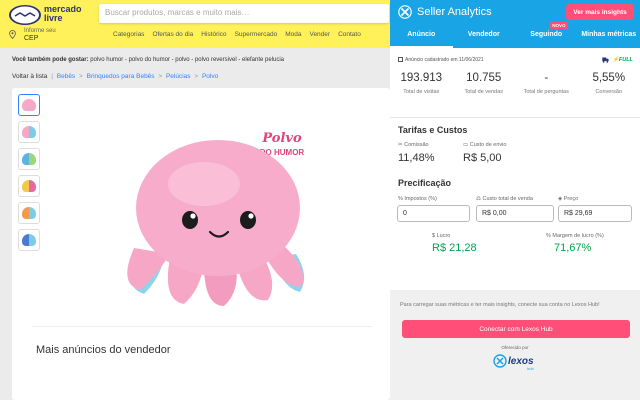  Describe the element at coordinates (595, 213) in the screenshot. I see `price-input: R$ 29,69` at that location.